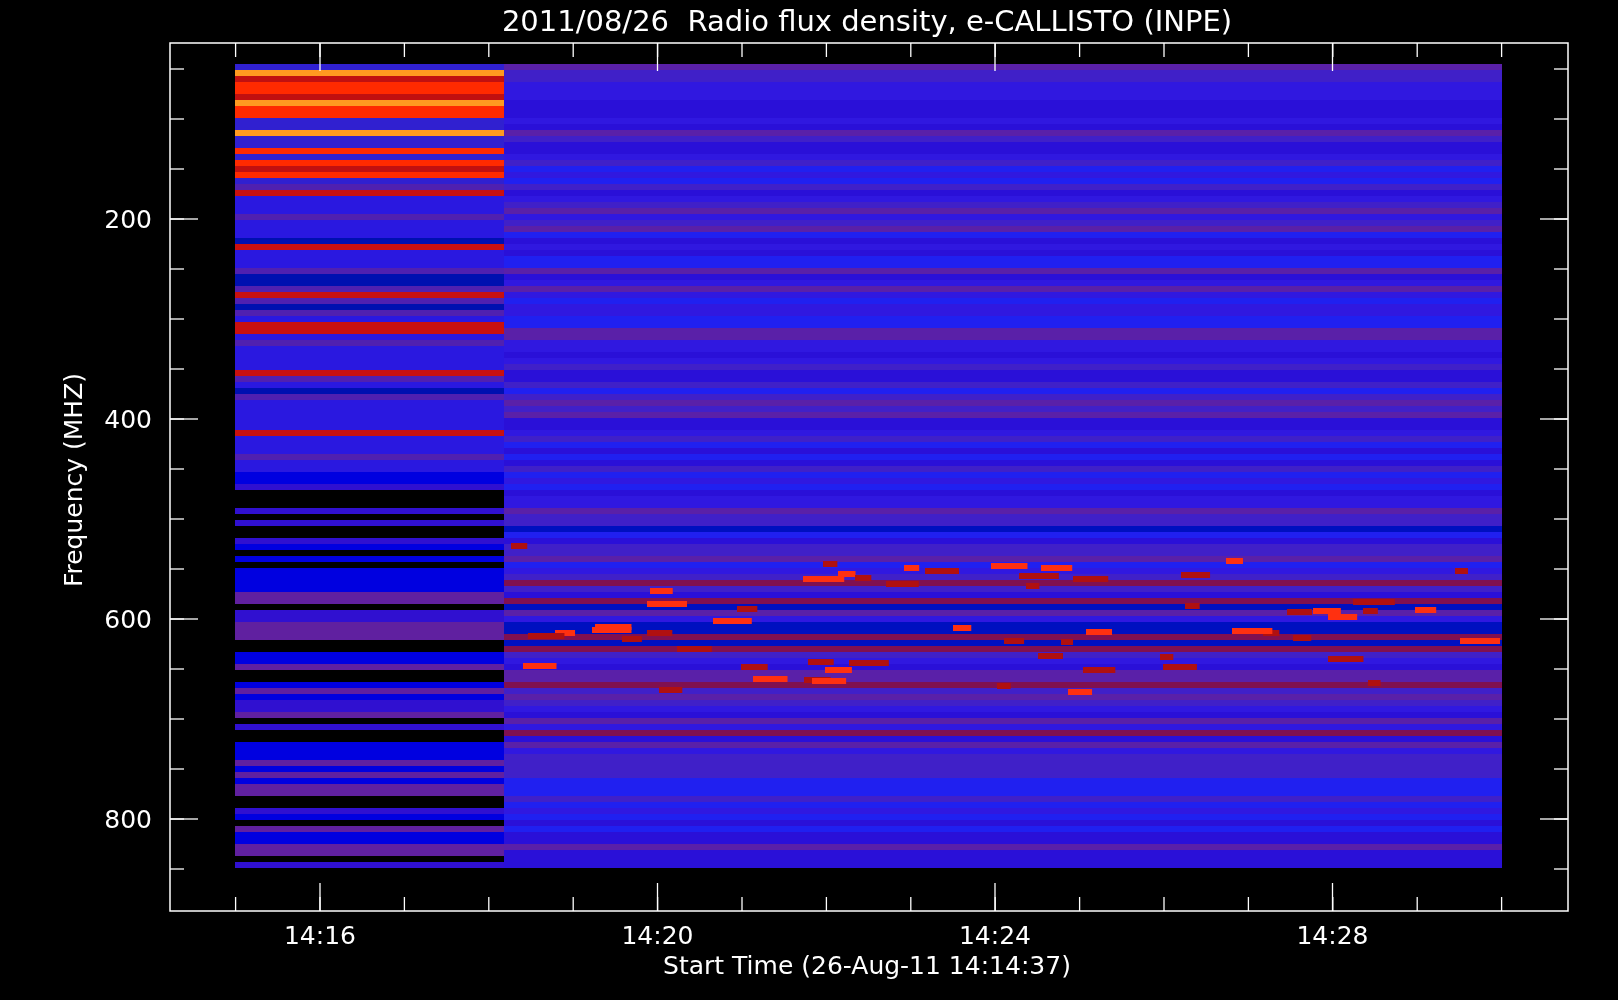 The width and height of the screenshot is (1618, 1000). I want to click on y-tick-label: 800, so click(128, 819).